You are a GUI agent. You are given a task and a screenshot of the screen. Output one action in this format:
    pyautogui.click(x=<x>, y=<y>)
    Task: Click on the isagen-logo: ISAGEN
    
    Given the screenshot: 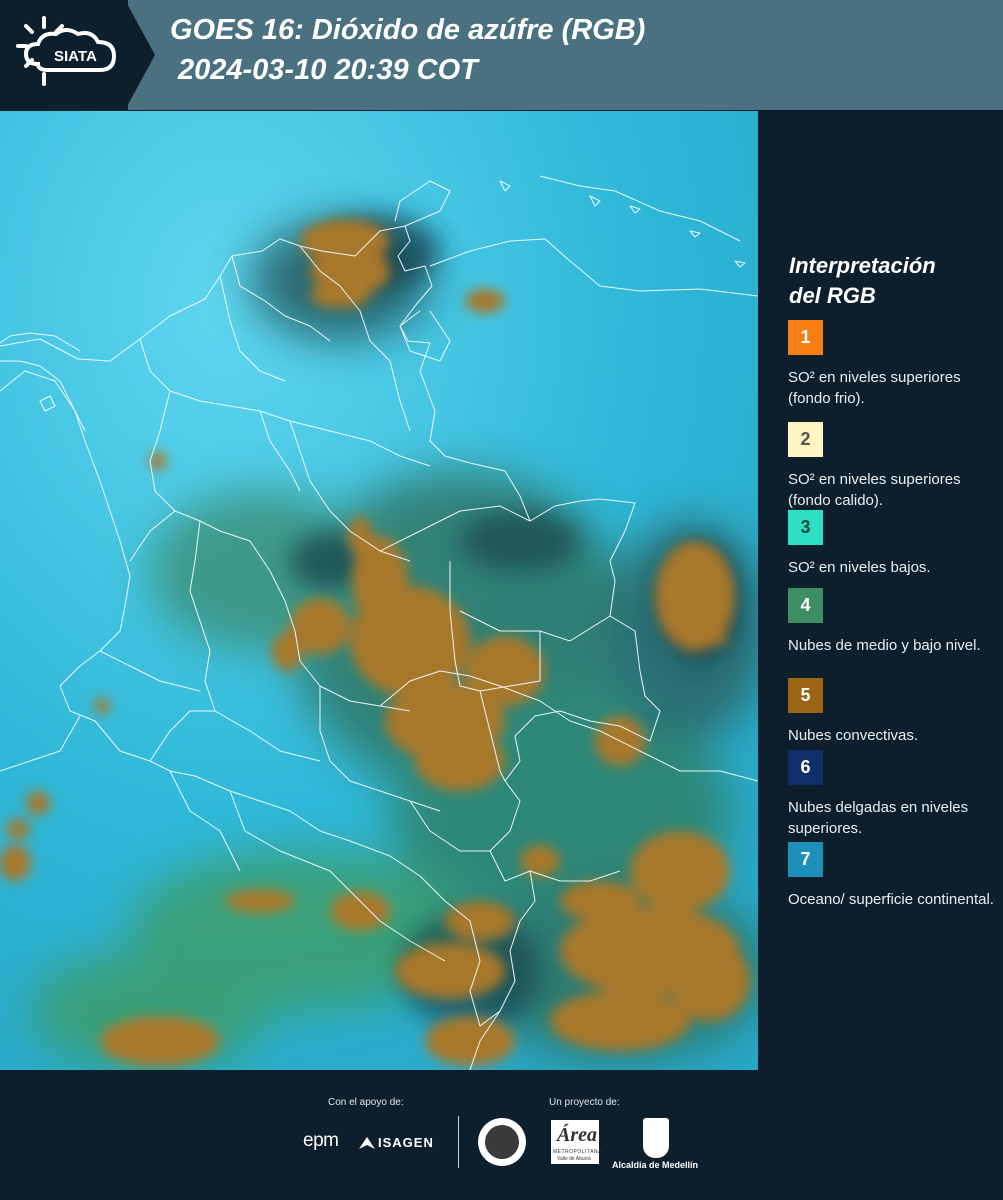 What is the action you would take?
    pyautogui.click(x=406, y=1142)
    